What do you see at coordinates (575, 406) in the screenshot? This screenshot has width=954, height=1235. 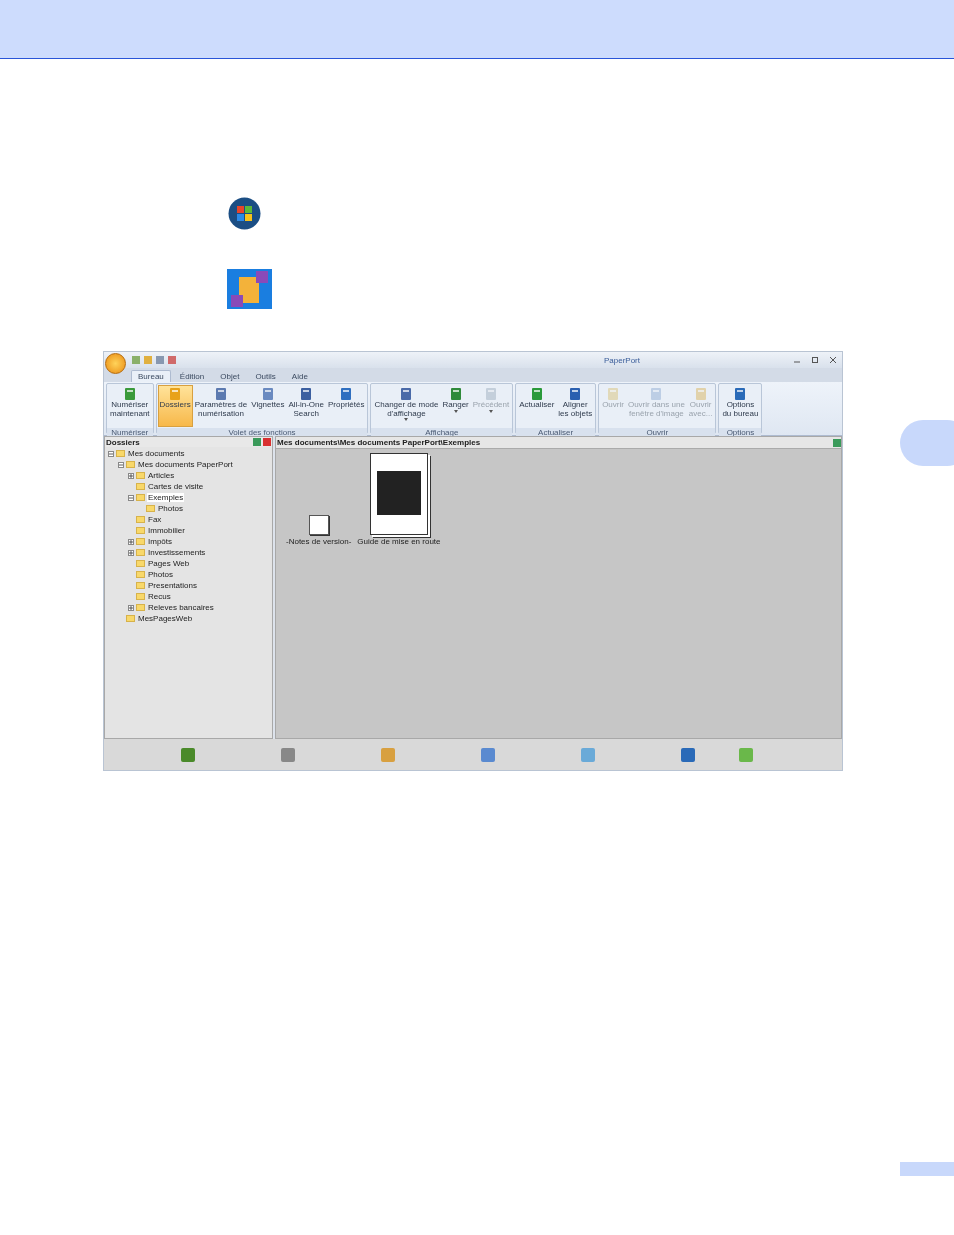 I see `ribbon-button: Aligner les objets` at bounding box center [575, 406].